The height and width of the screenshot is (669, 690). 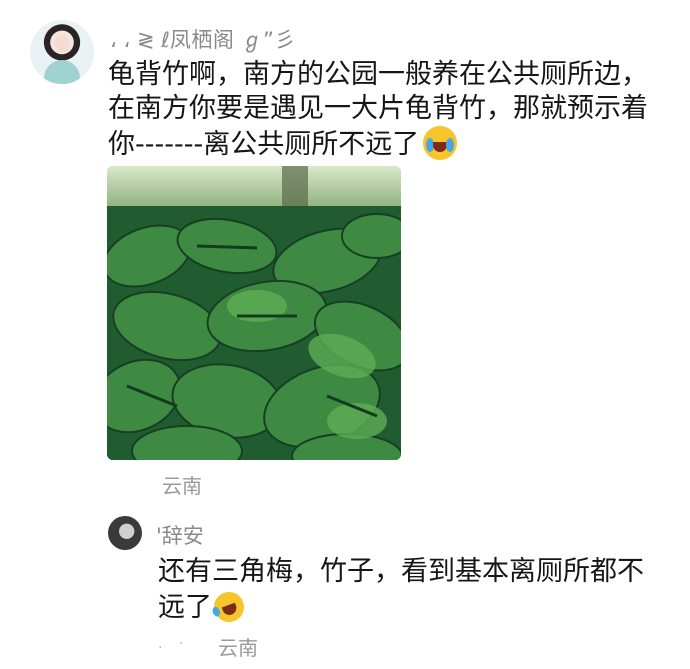 I want to click on user-avatar, so click(x=62, y=52).